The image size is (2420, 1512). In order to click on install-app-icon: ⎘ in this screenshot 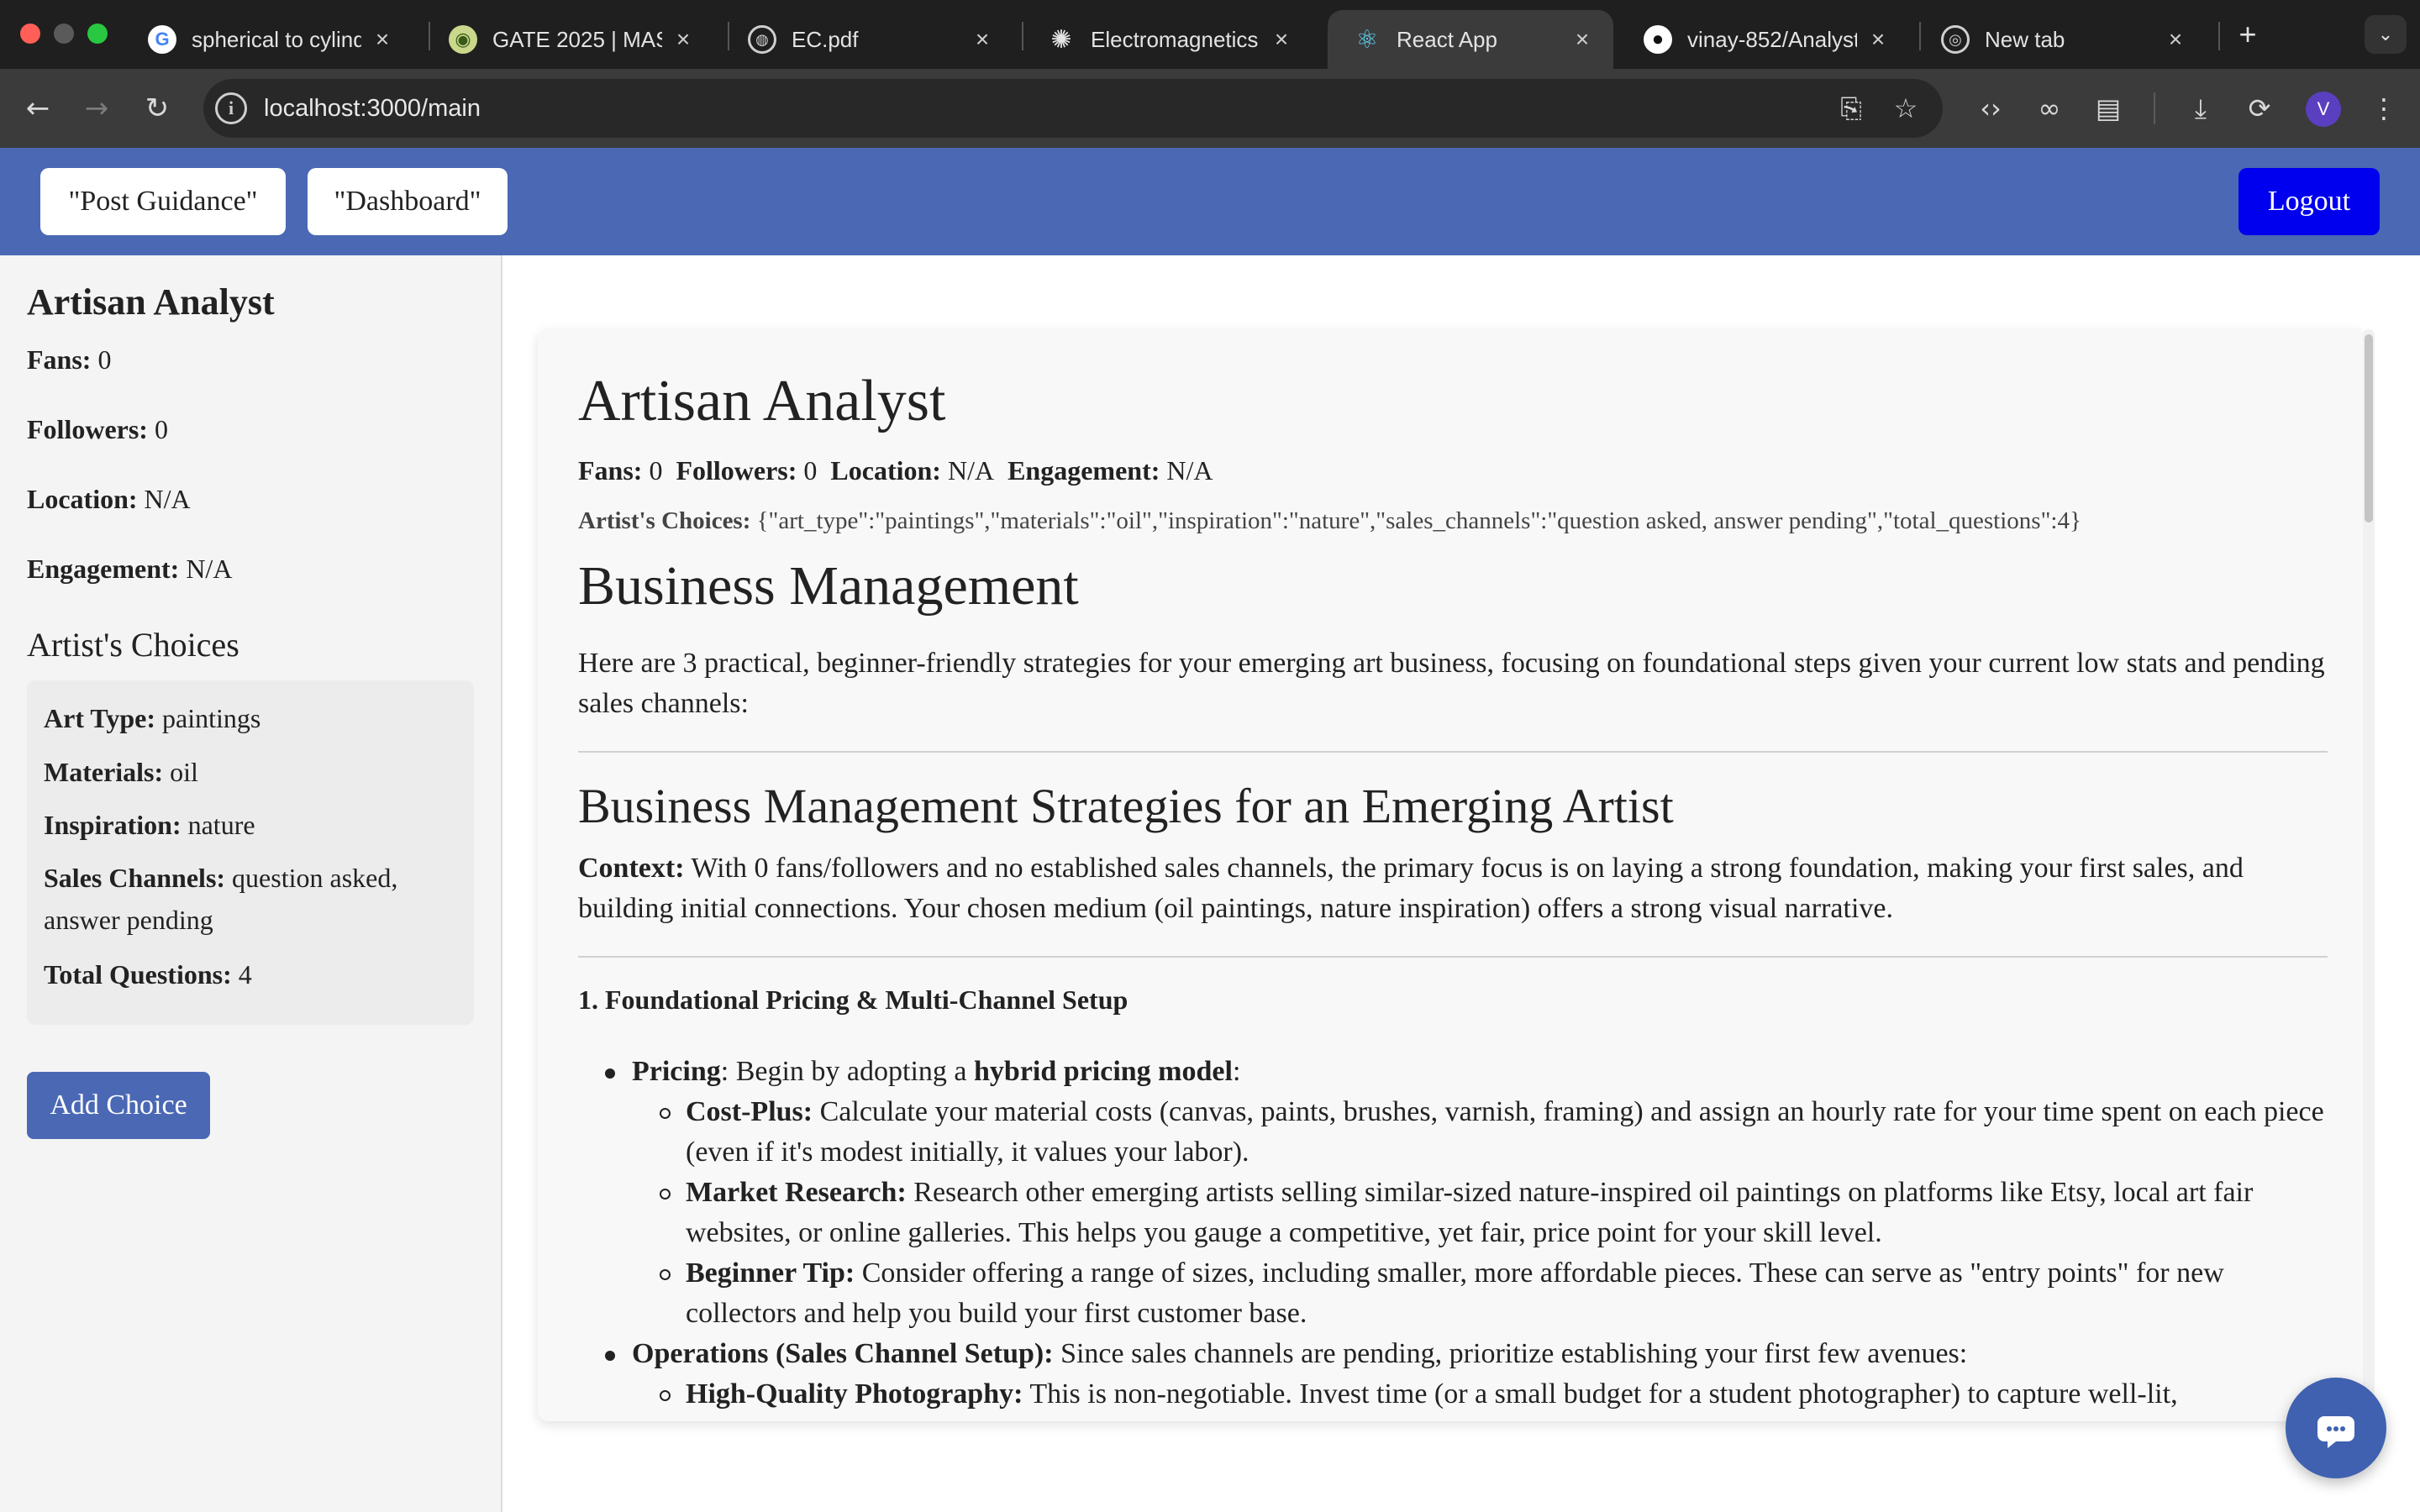, I will do `click(1851, 108)`.